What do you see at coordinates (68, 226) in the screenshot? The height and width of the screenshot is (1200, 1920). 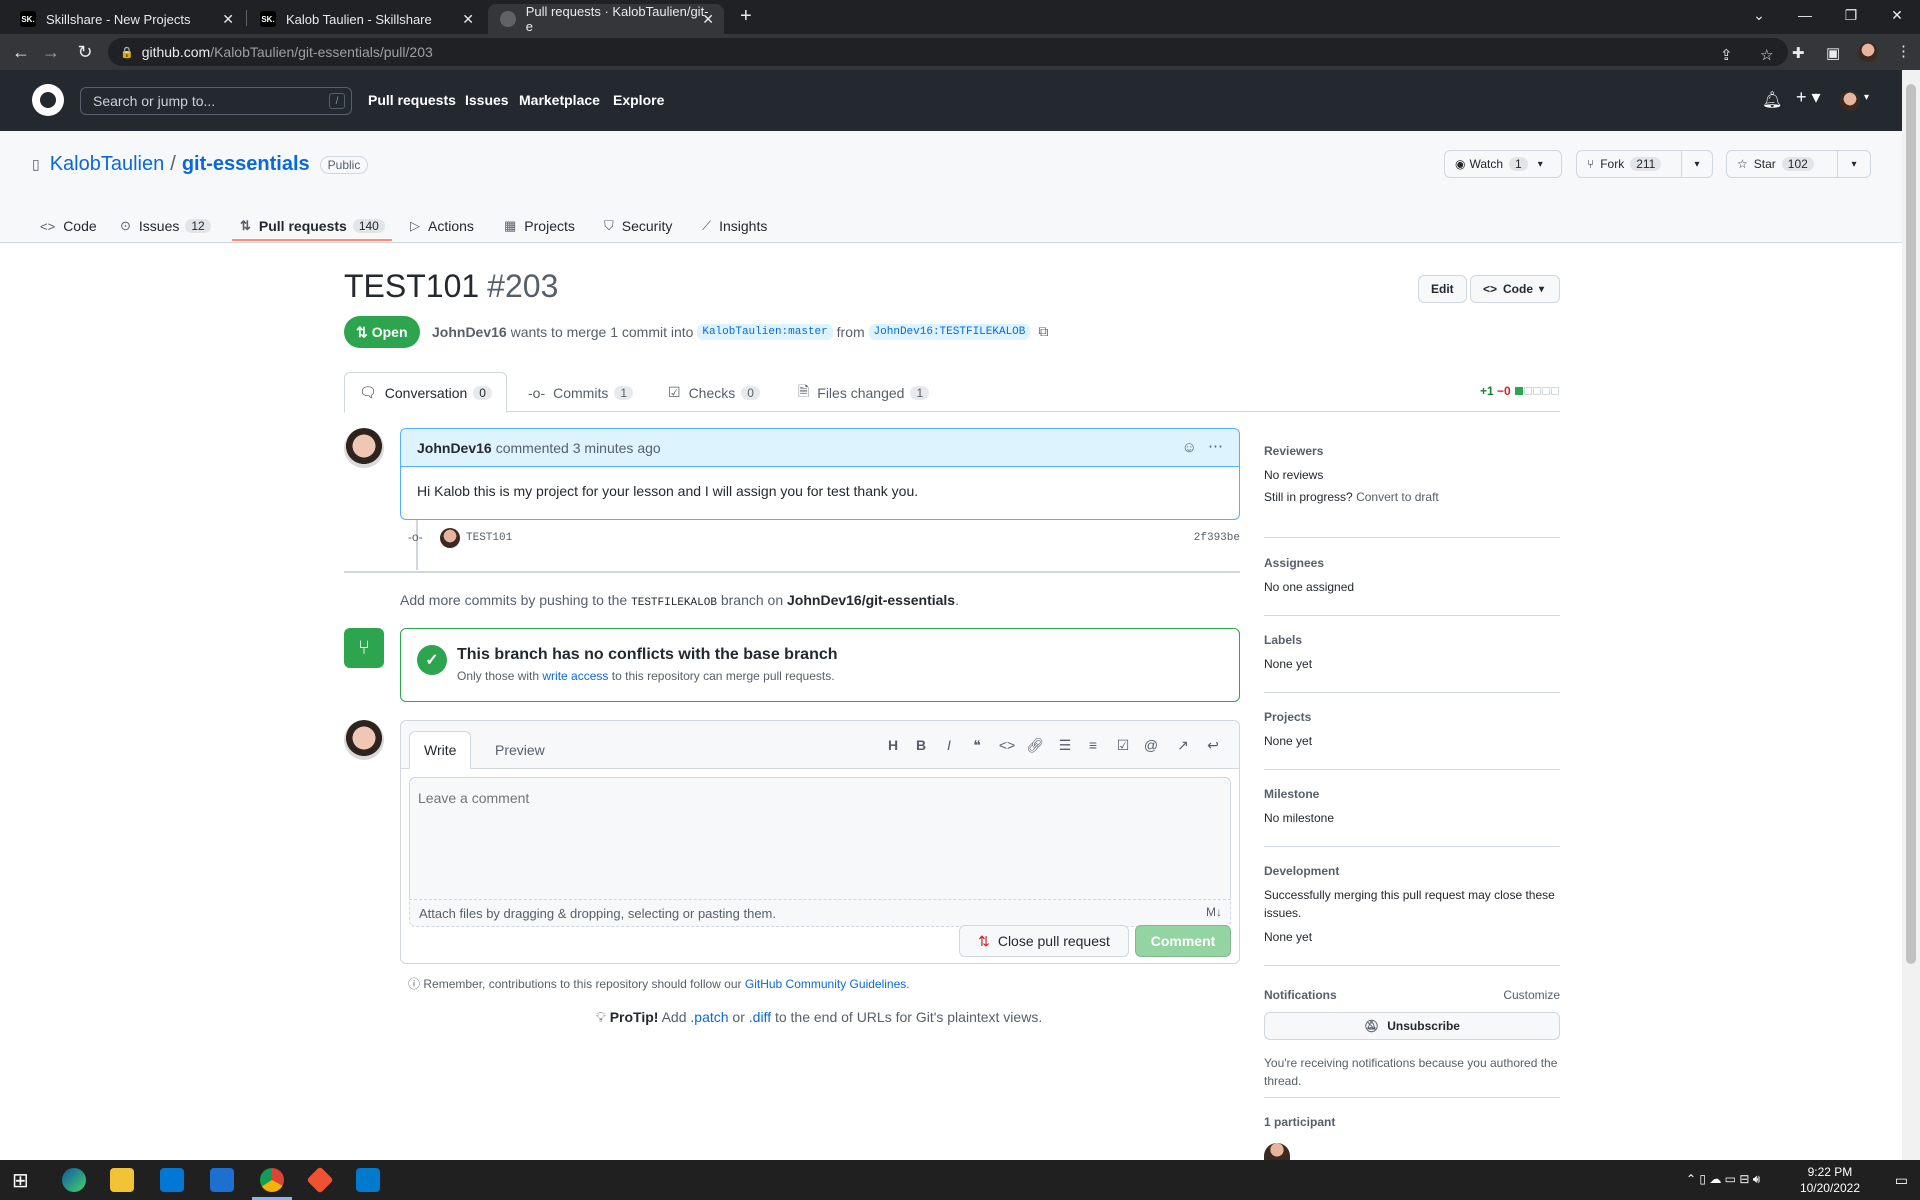 I see `repo-tab-code: <> Code` at bounding box center [68, 226].